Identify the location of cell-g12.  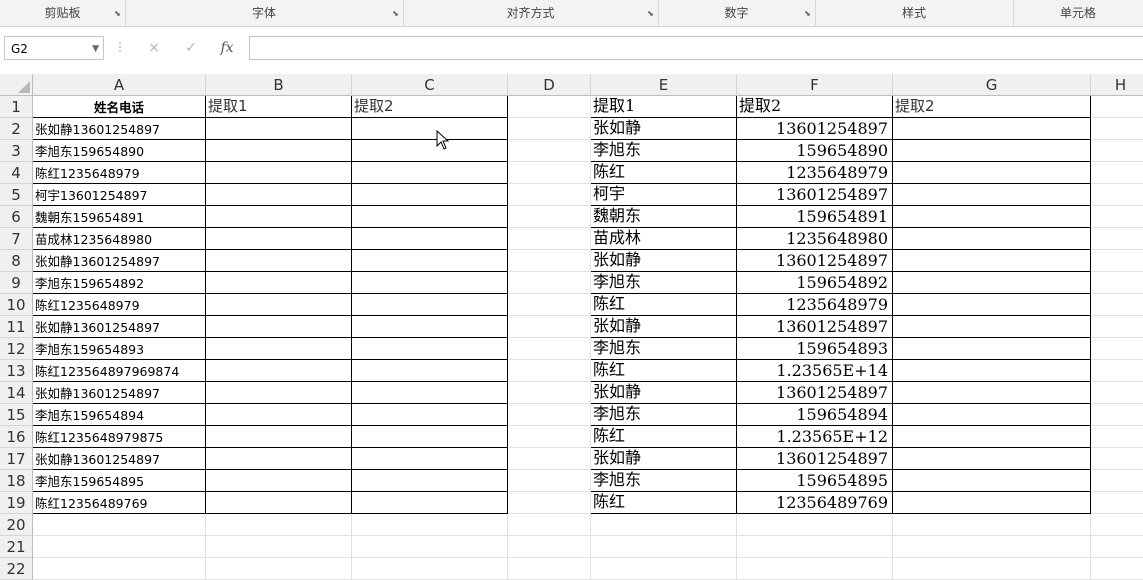
(992, 349).